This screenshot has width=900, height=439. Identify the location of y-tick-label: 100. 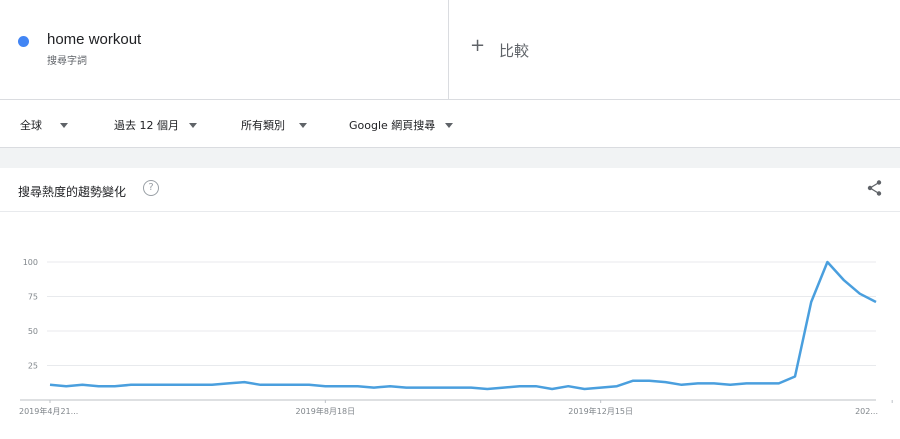
(30, 262).